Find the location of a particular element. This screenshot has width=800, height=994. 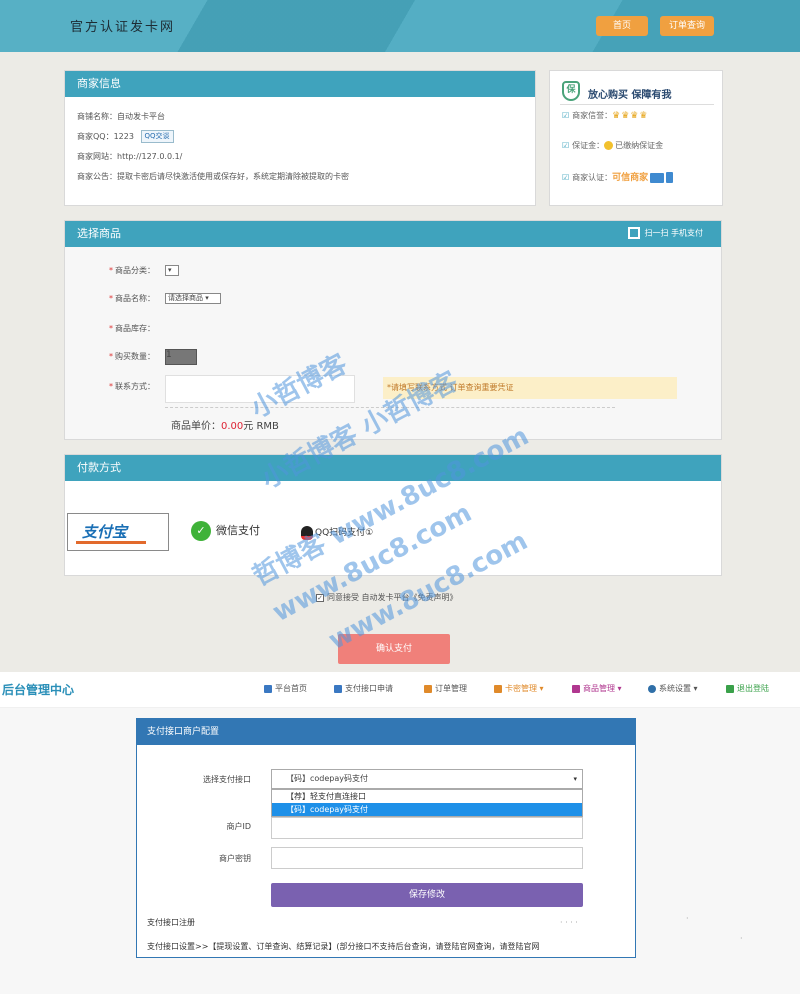

nav-platform-home: 平台首页 is located at coordinates (285, 688).